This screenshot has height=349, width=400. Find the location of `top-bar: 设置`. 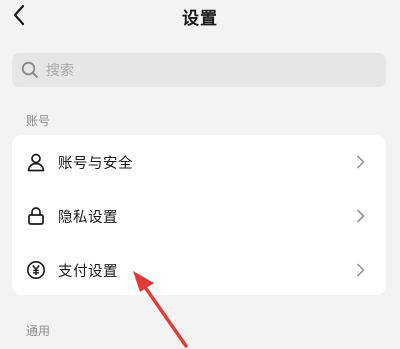

top-bar: 设置 is located at coordinates (200, 18).